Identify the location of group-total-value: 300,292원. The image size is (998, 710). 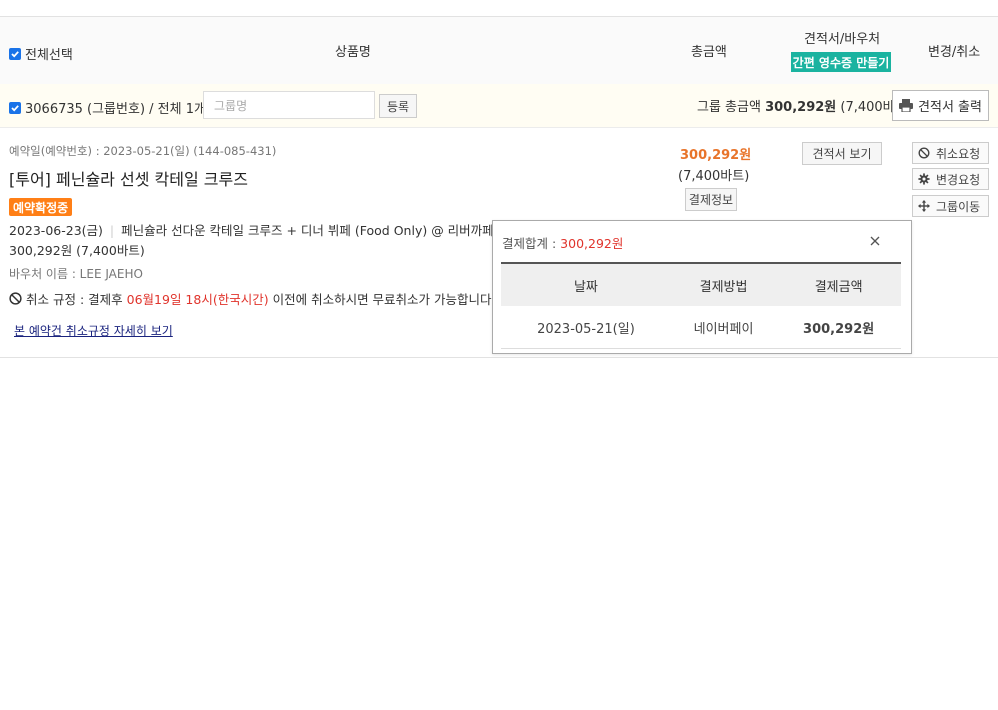
(801, 107).